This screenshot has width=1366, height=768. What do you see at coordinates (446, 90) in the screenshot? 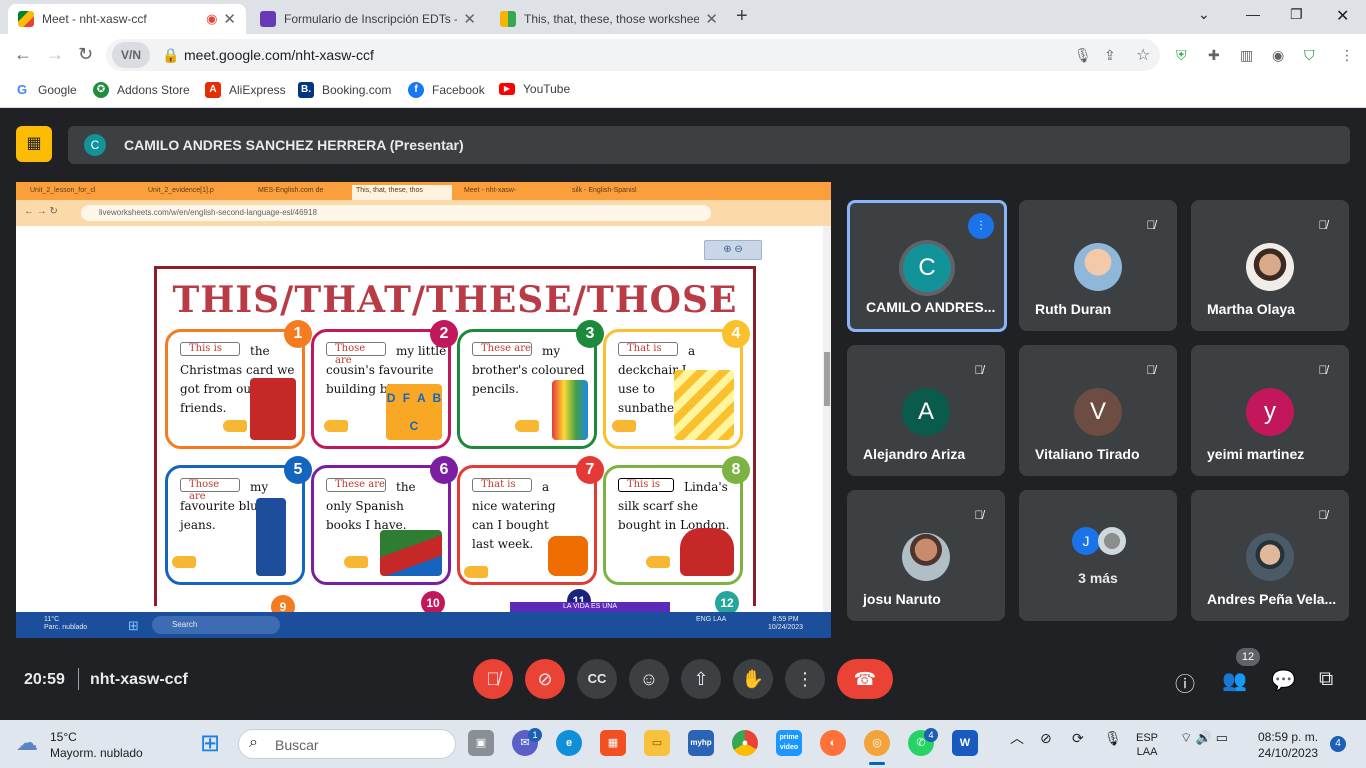
I see `bookmark-facebook: f Facebook` at bounding box center [446, 90].